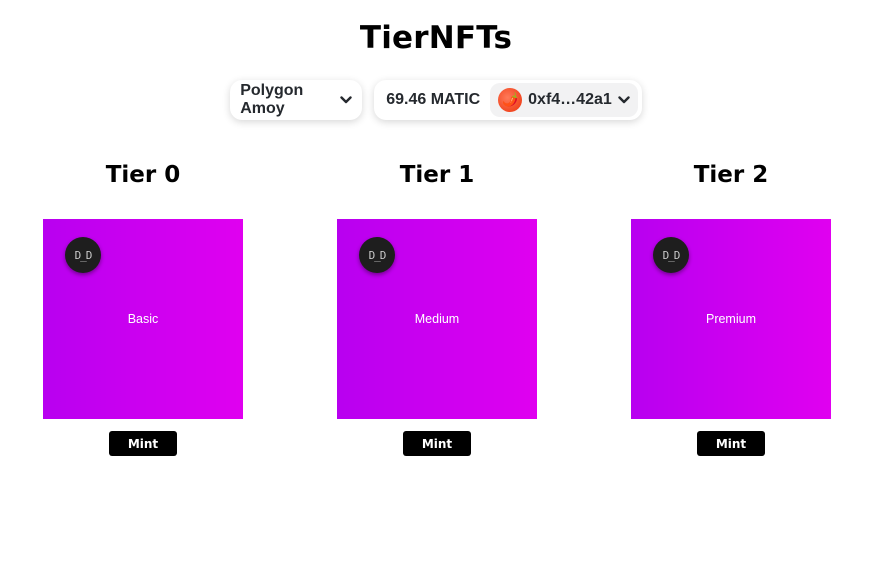  I want to click on nft-image: D_D Premium, so click(731, 319).